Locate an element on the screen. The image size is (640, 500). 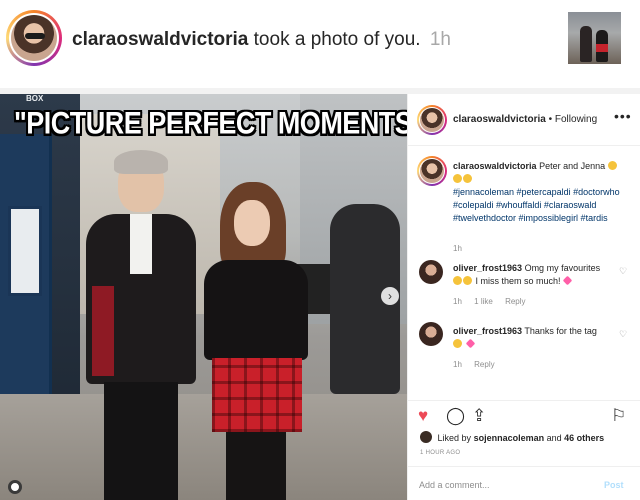
more-options-icon: ••• is located at coordinates (623, 116).